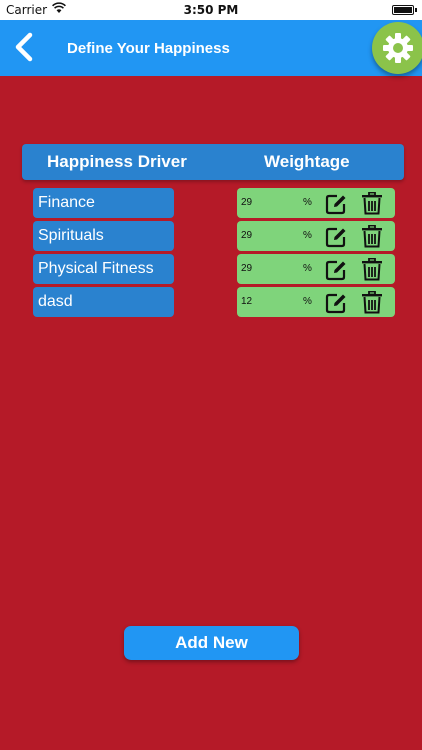  Describe the element at coordinates (316, 302) in the screenshot. I see `weight-cell: 12 %` at that location.